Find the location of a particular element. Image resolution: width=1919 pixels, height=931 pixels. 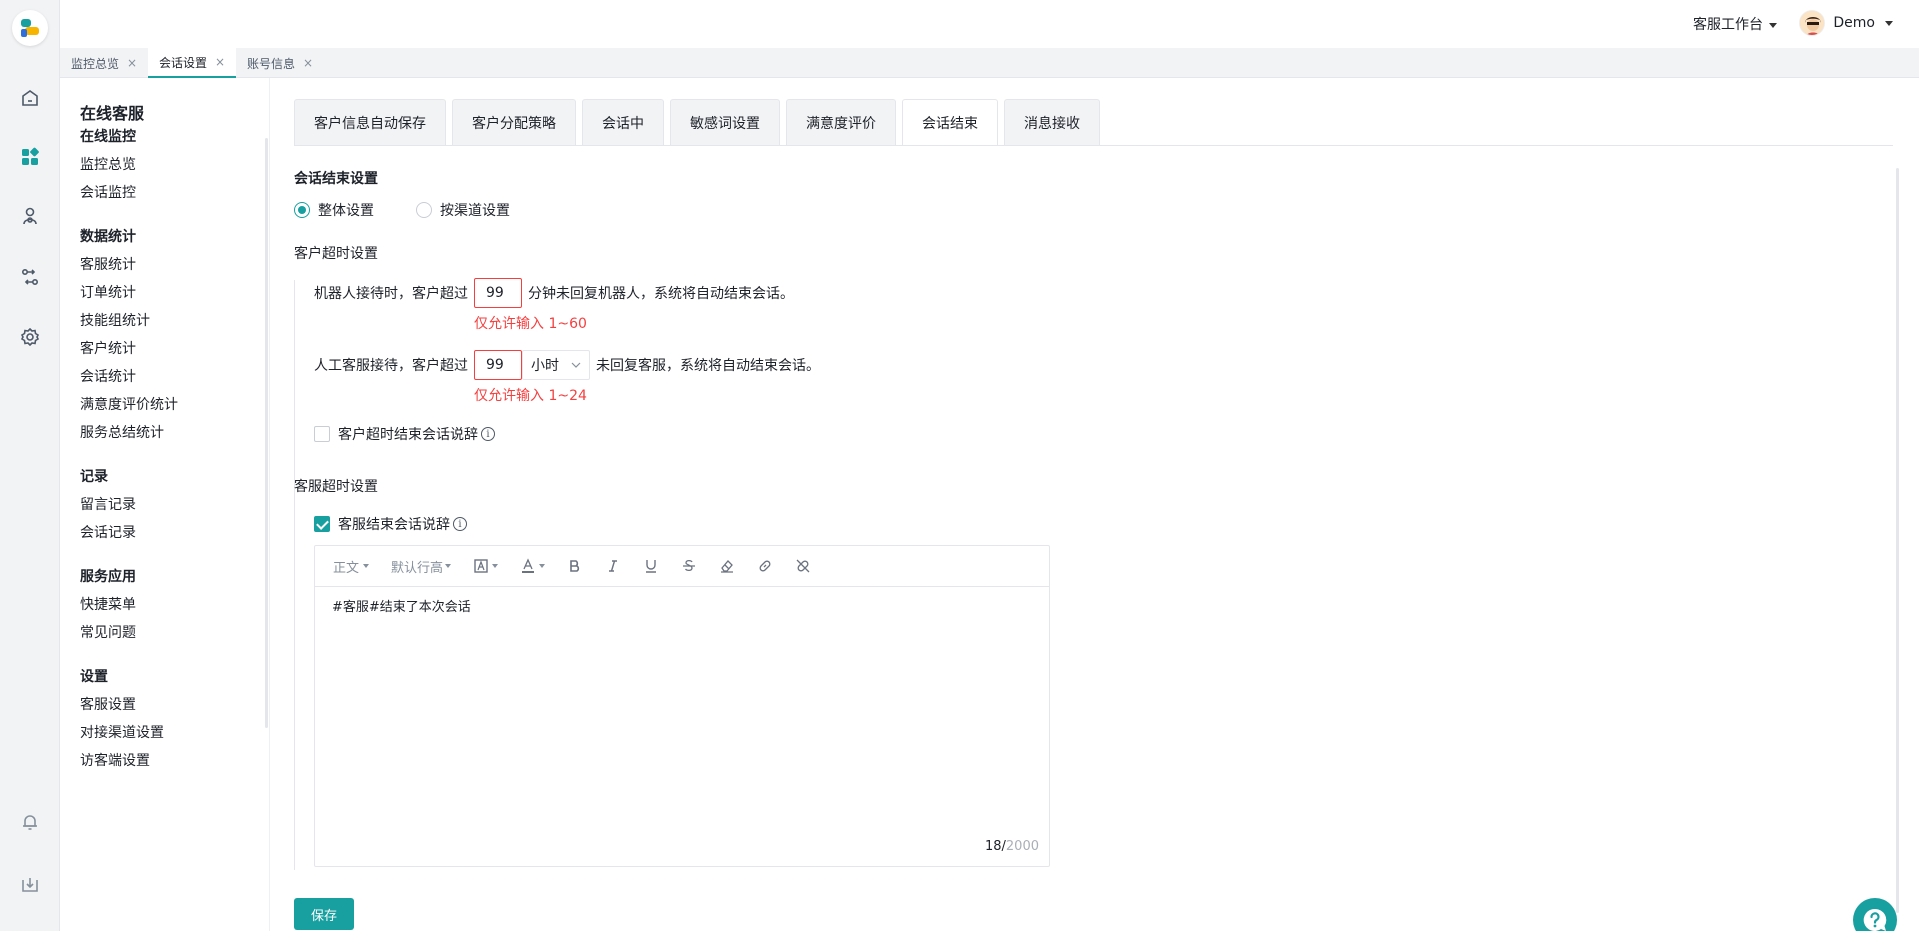

menu-item-message-records: 留言记录 is located at coordinates (108, 504).